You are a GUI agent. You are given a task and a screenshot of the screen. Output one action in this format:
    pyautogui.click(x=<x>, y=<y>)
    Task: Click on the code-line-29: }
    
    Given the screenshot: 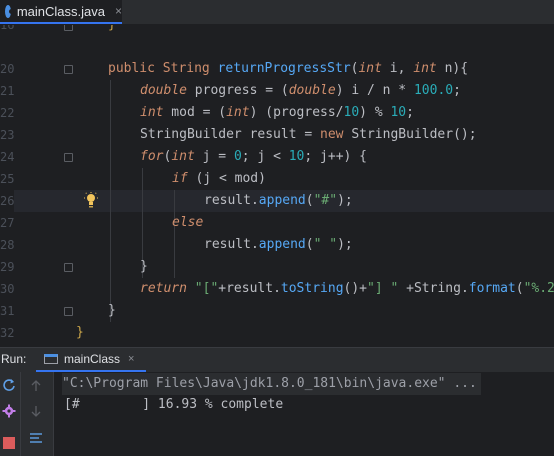 What is the action you would take?
    pyautogui.click(x=144, y=266)
    